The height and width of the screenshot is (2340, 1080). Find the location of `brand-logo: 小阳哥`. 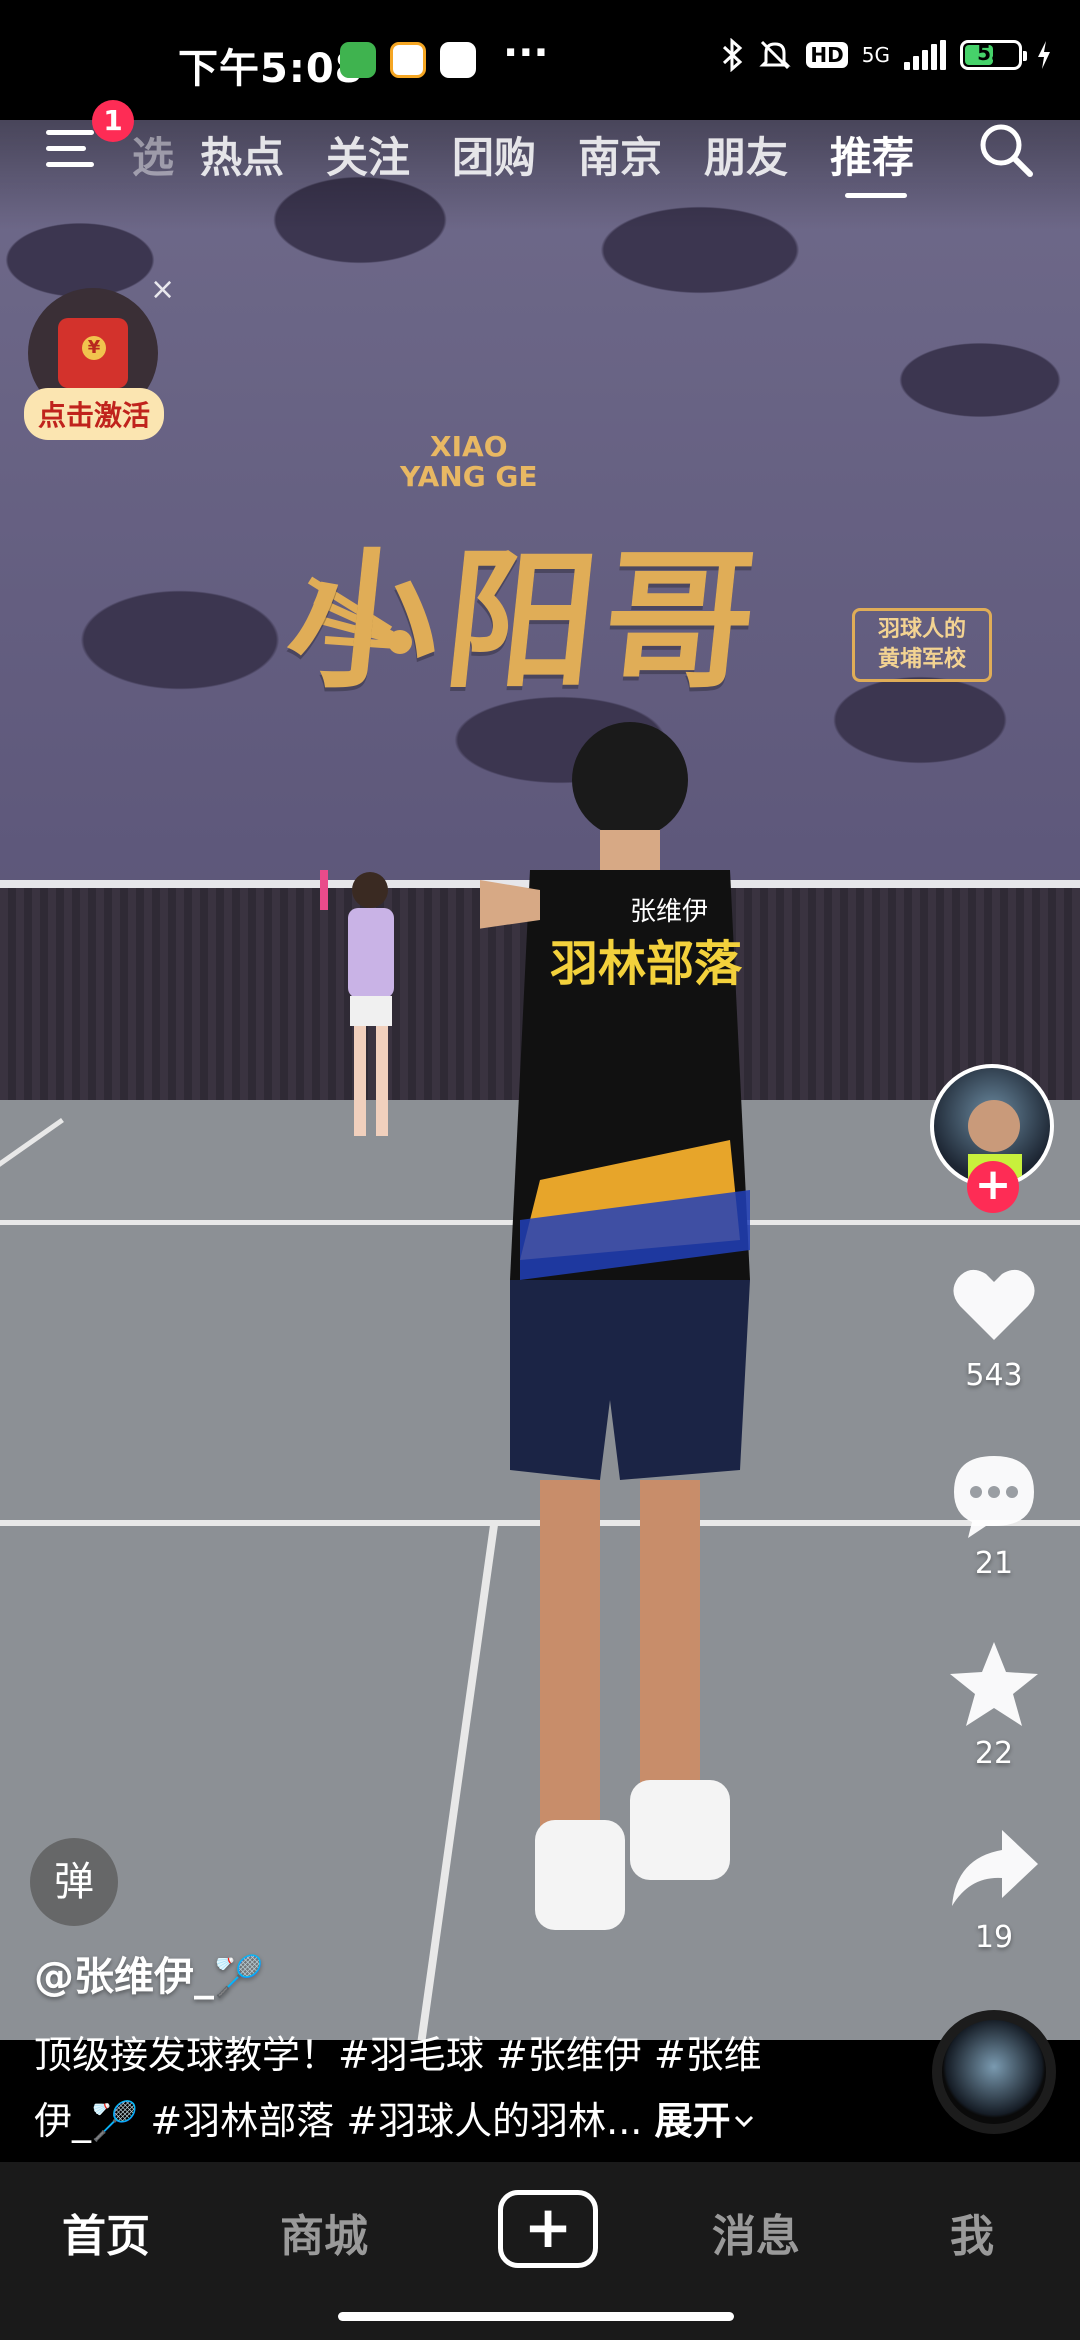

brand-logo: 小阳哥 is located at coordinates (525, 621).